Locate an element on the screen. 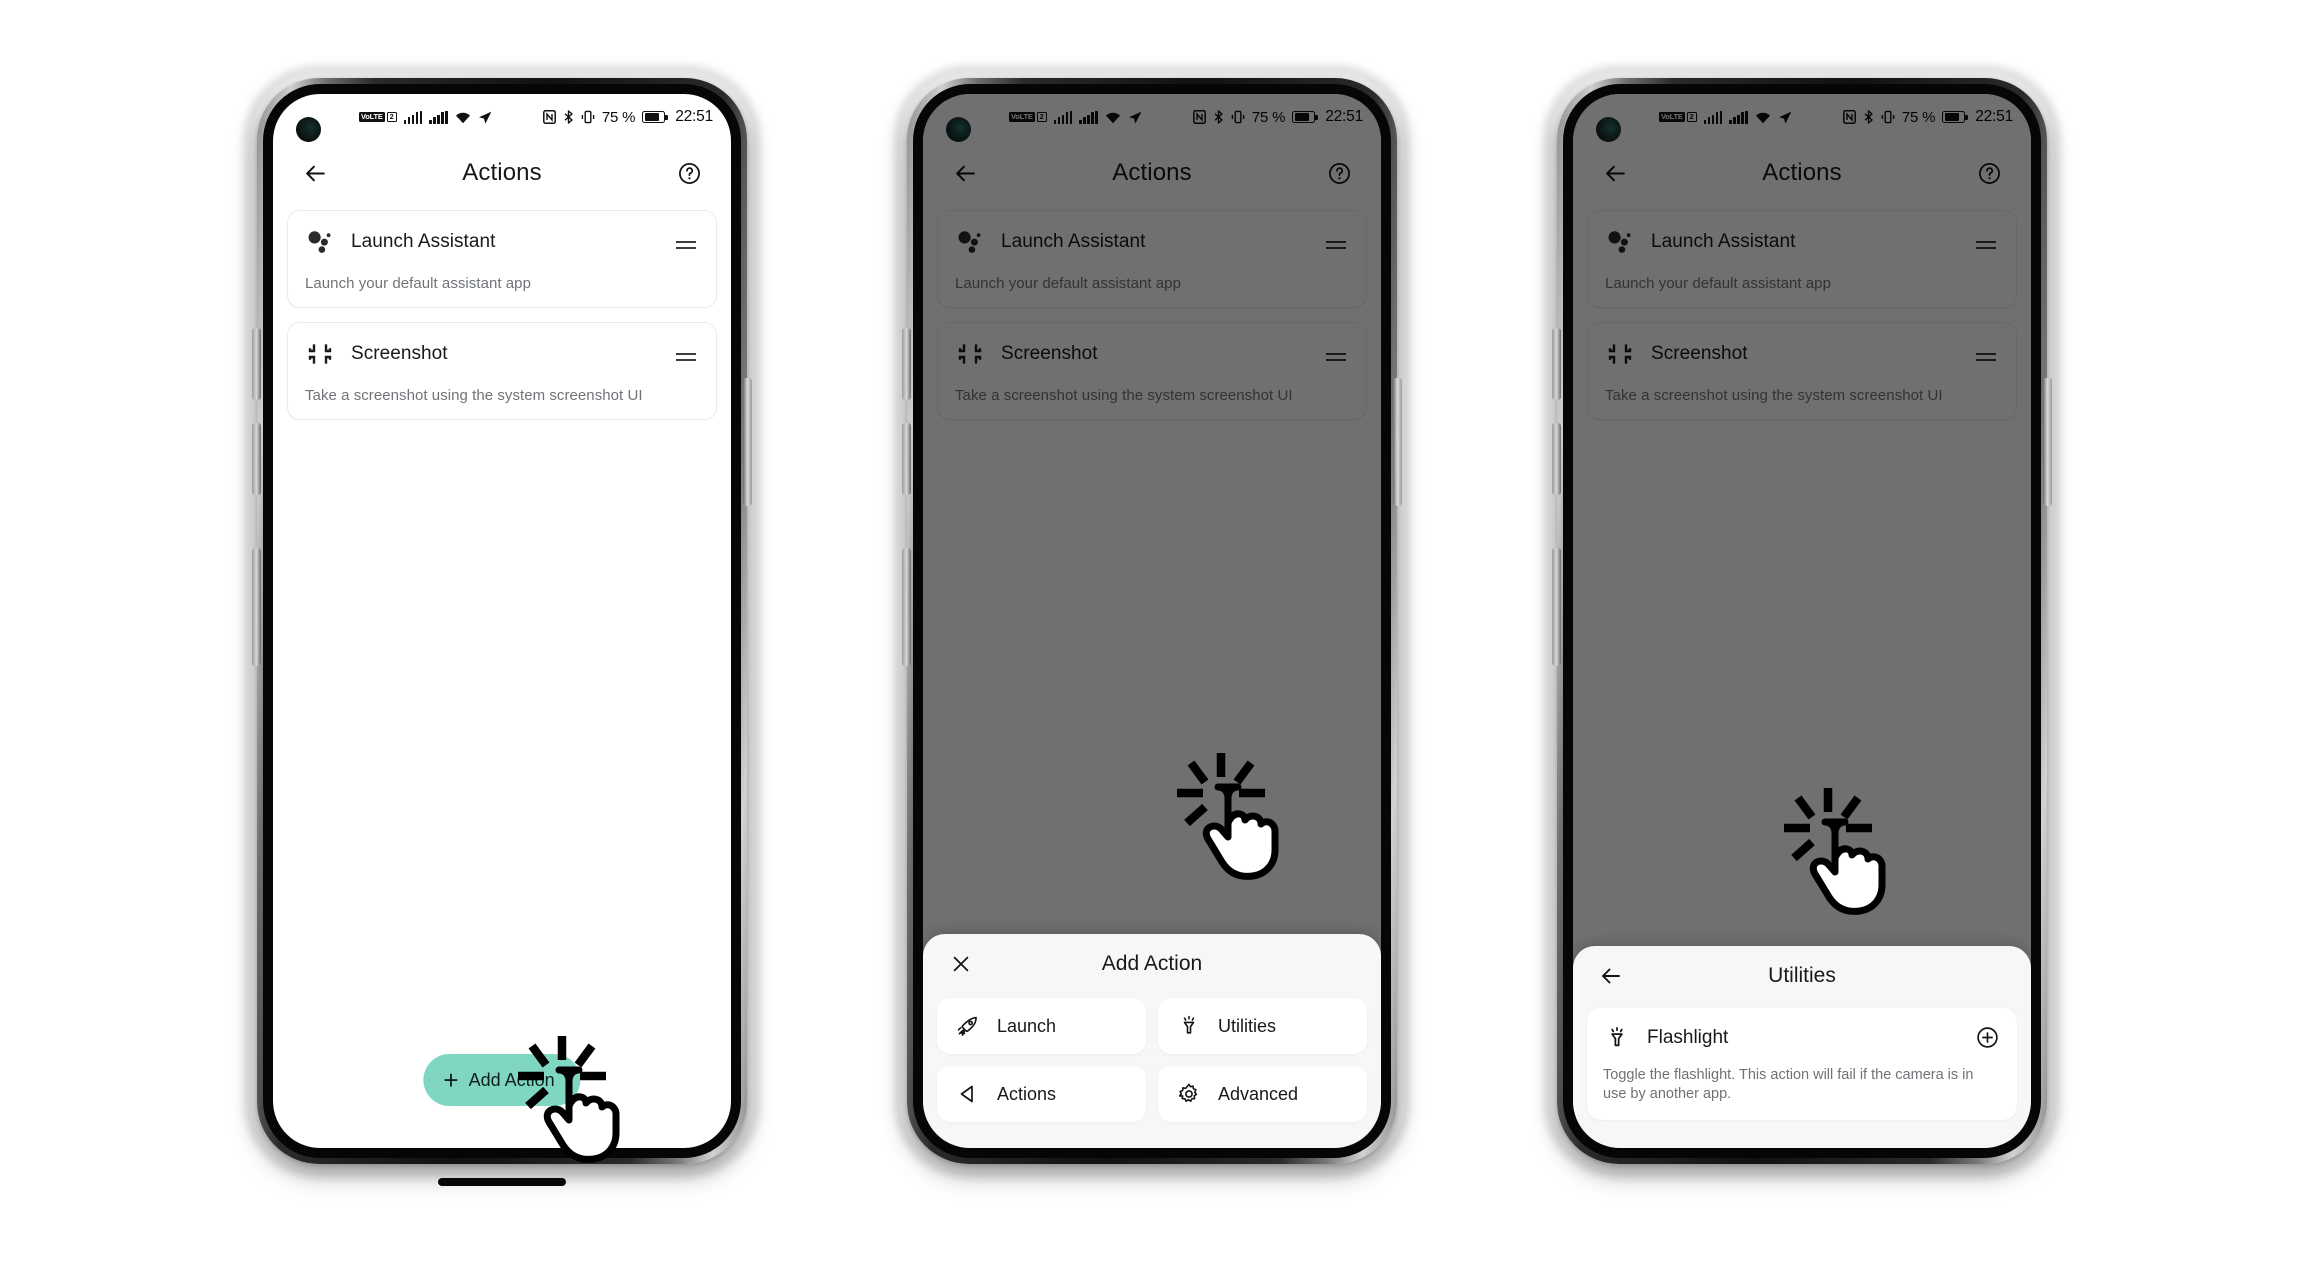 The image size is (2304, 1280). option-actions: Actions is located at coordinates (1041, 1094).